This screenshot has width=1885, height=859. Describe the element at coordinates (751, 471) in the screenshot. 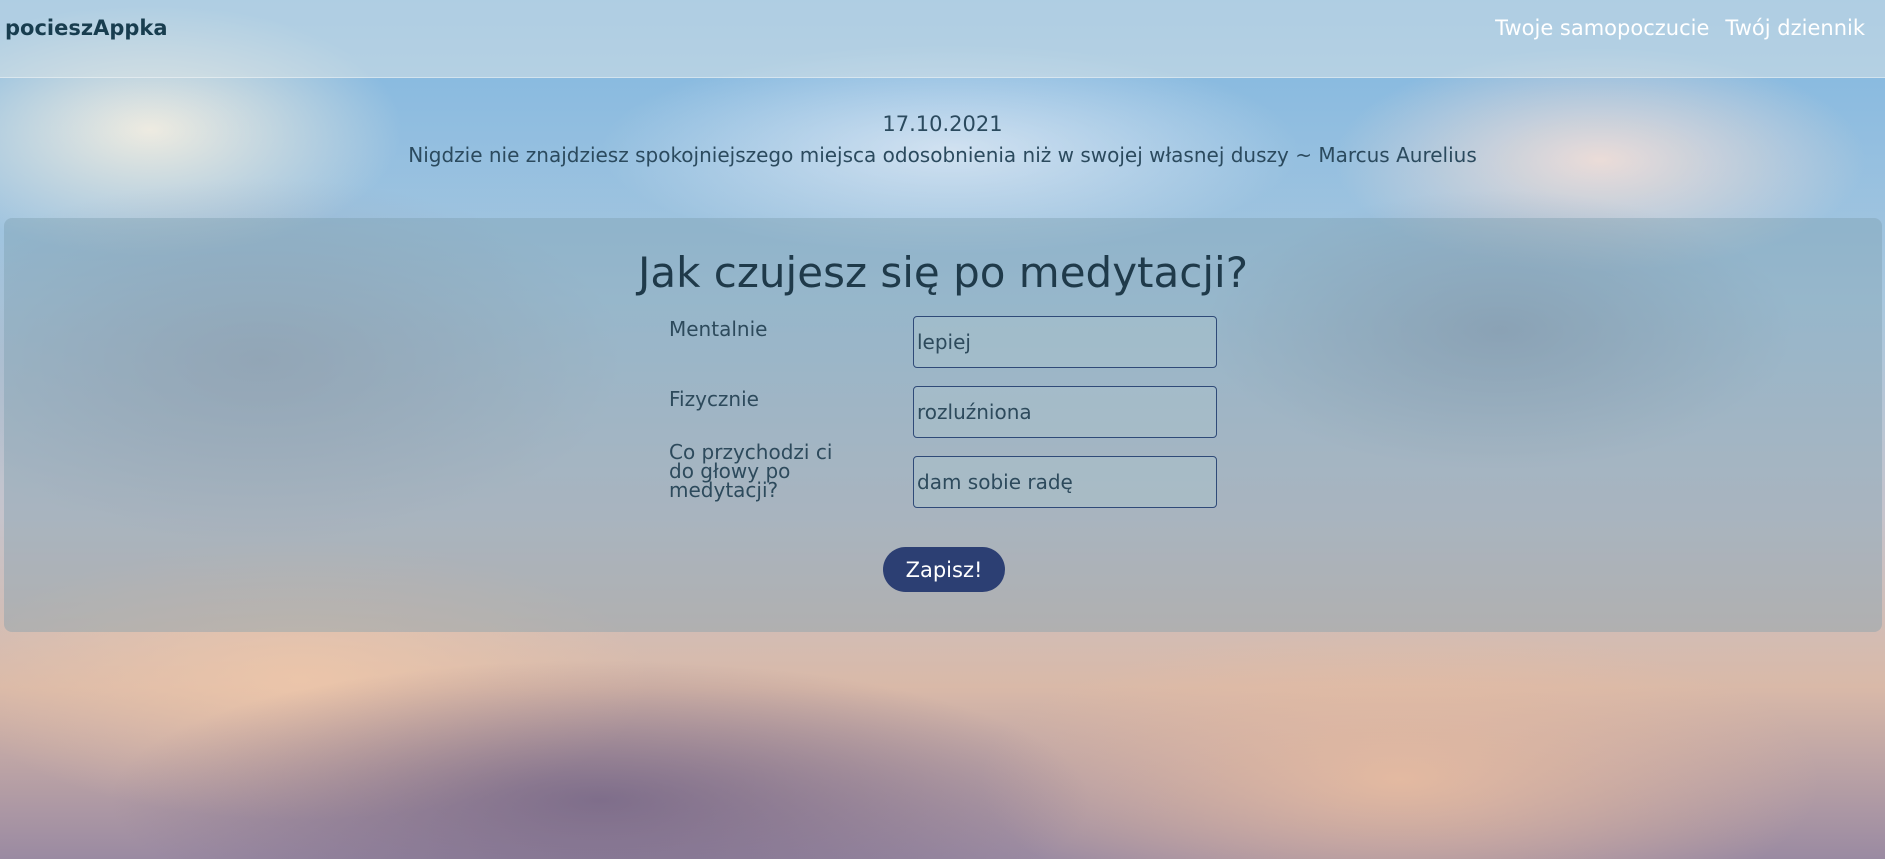

I see `field-label-thoughts: Co przychodzi ci do głowy po medytacji?` at that location.